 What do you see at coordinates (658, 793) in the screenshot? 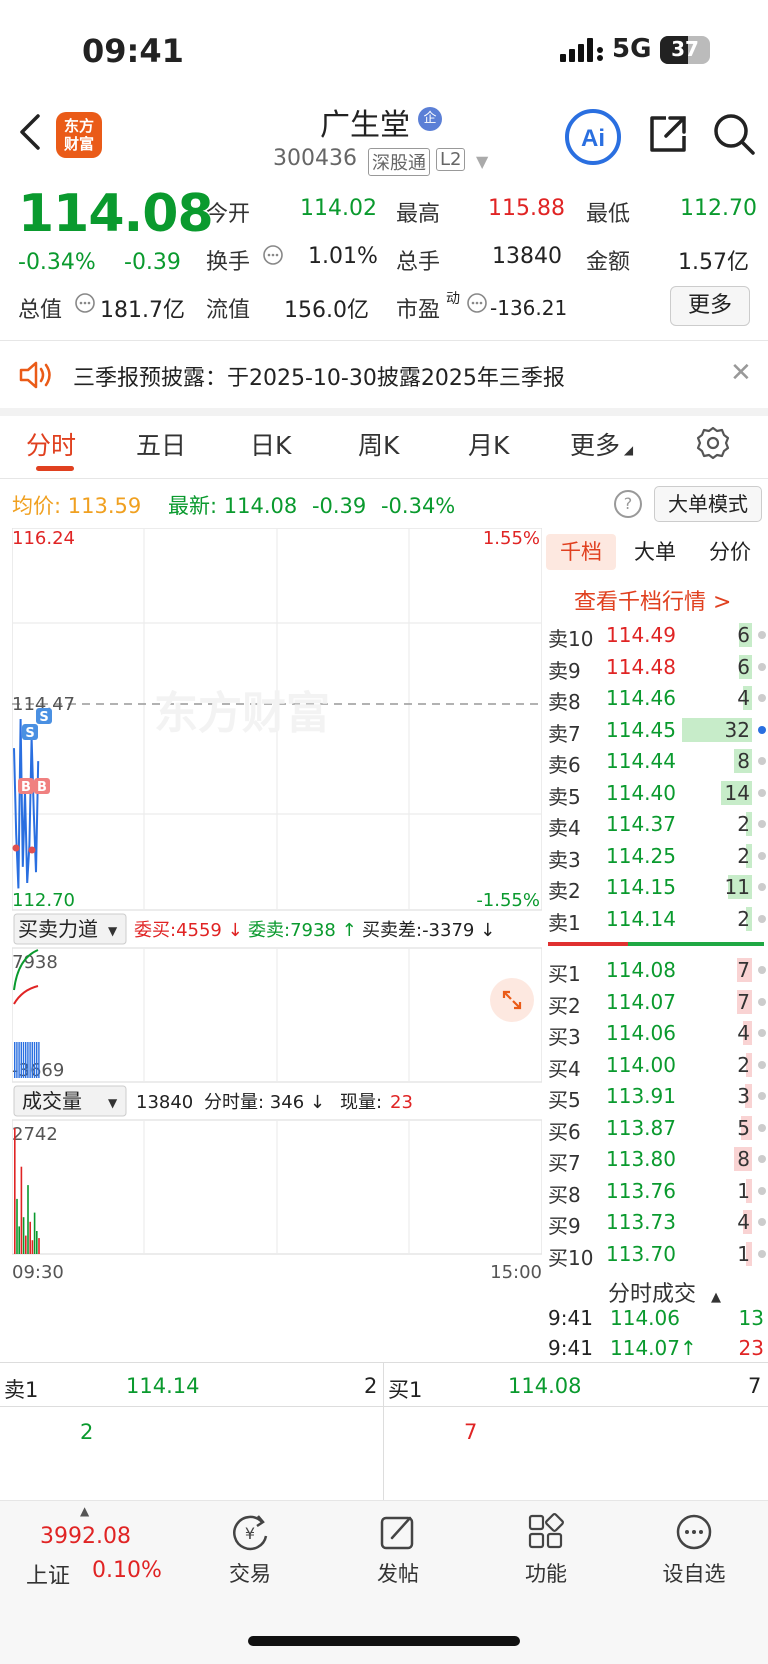
I see `ask-row: 卖5 114.40 14` at bounding box center [658, 793].